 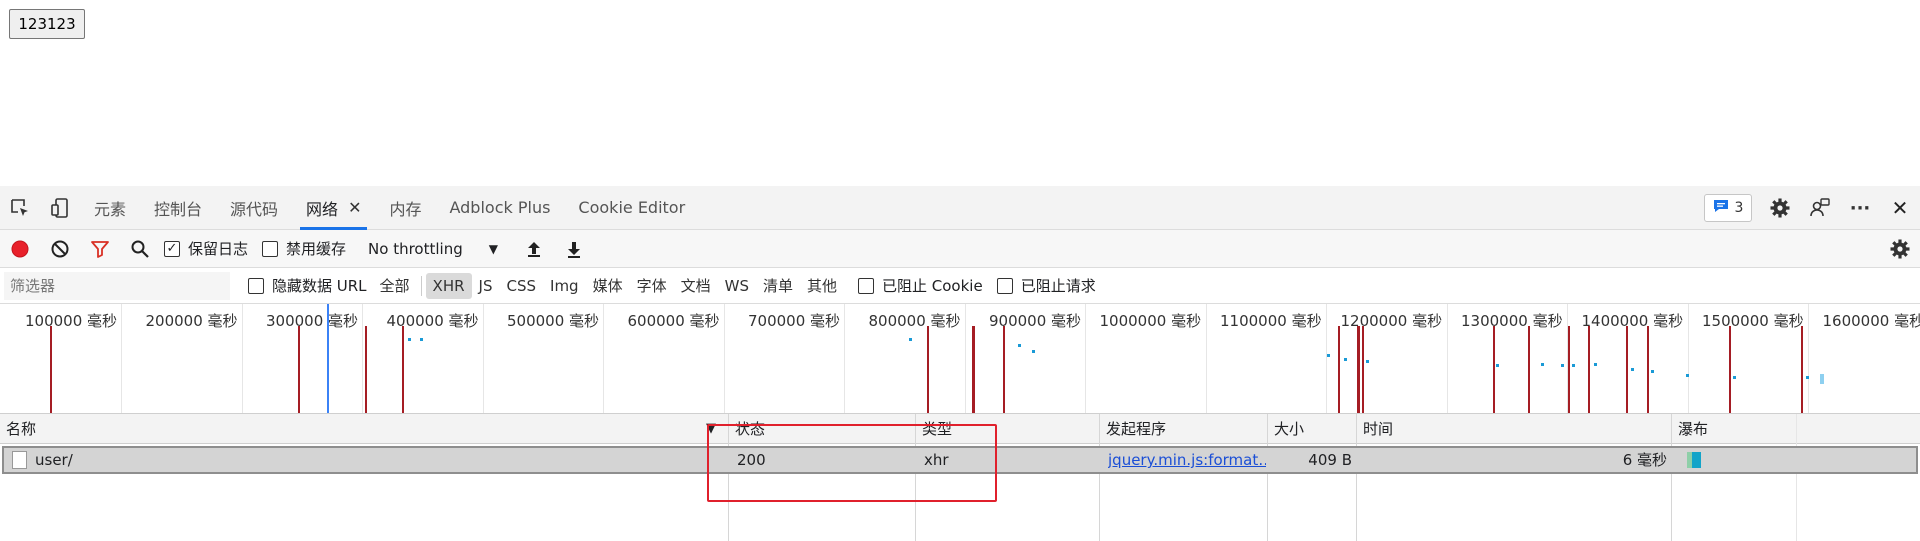 I want to click on tab-label: Adblock Plus, so click(x=500, y=207).